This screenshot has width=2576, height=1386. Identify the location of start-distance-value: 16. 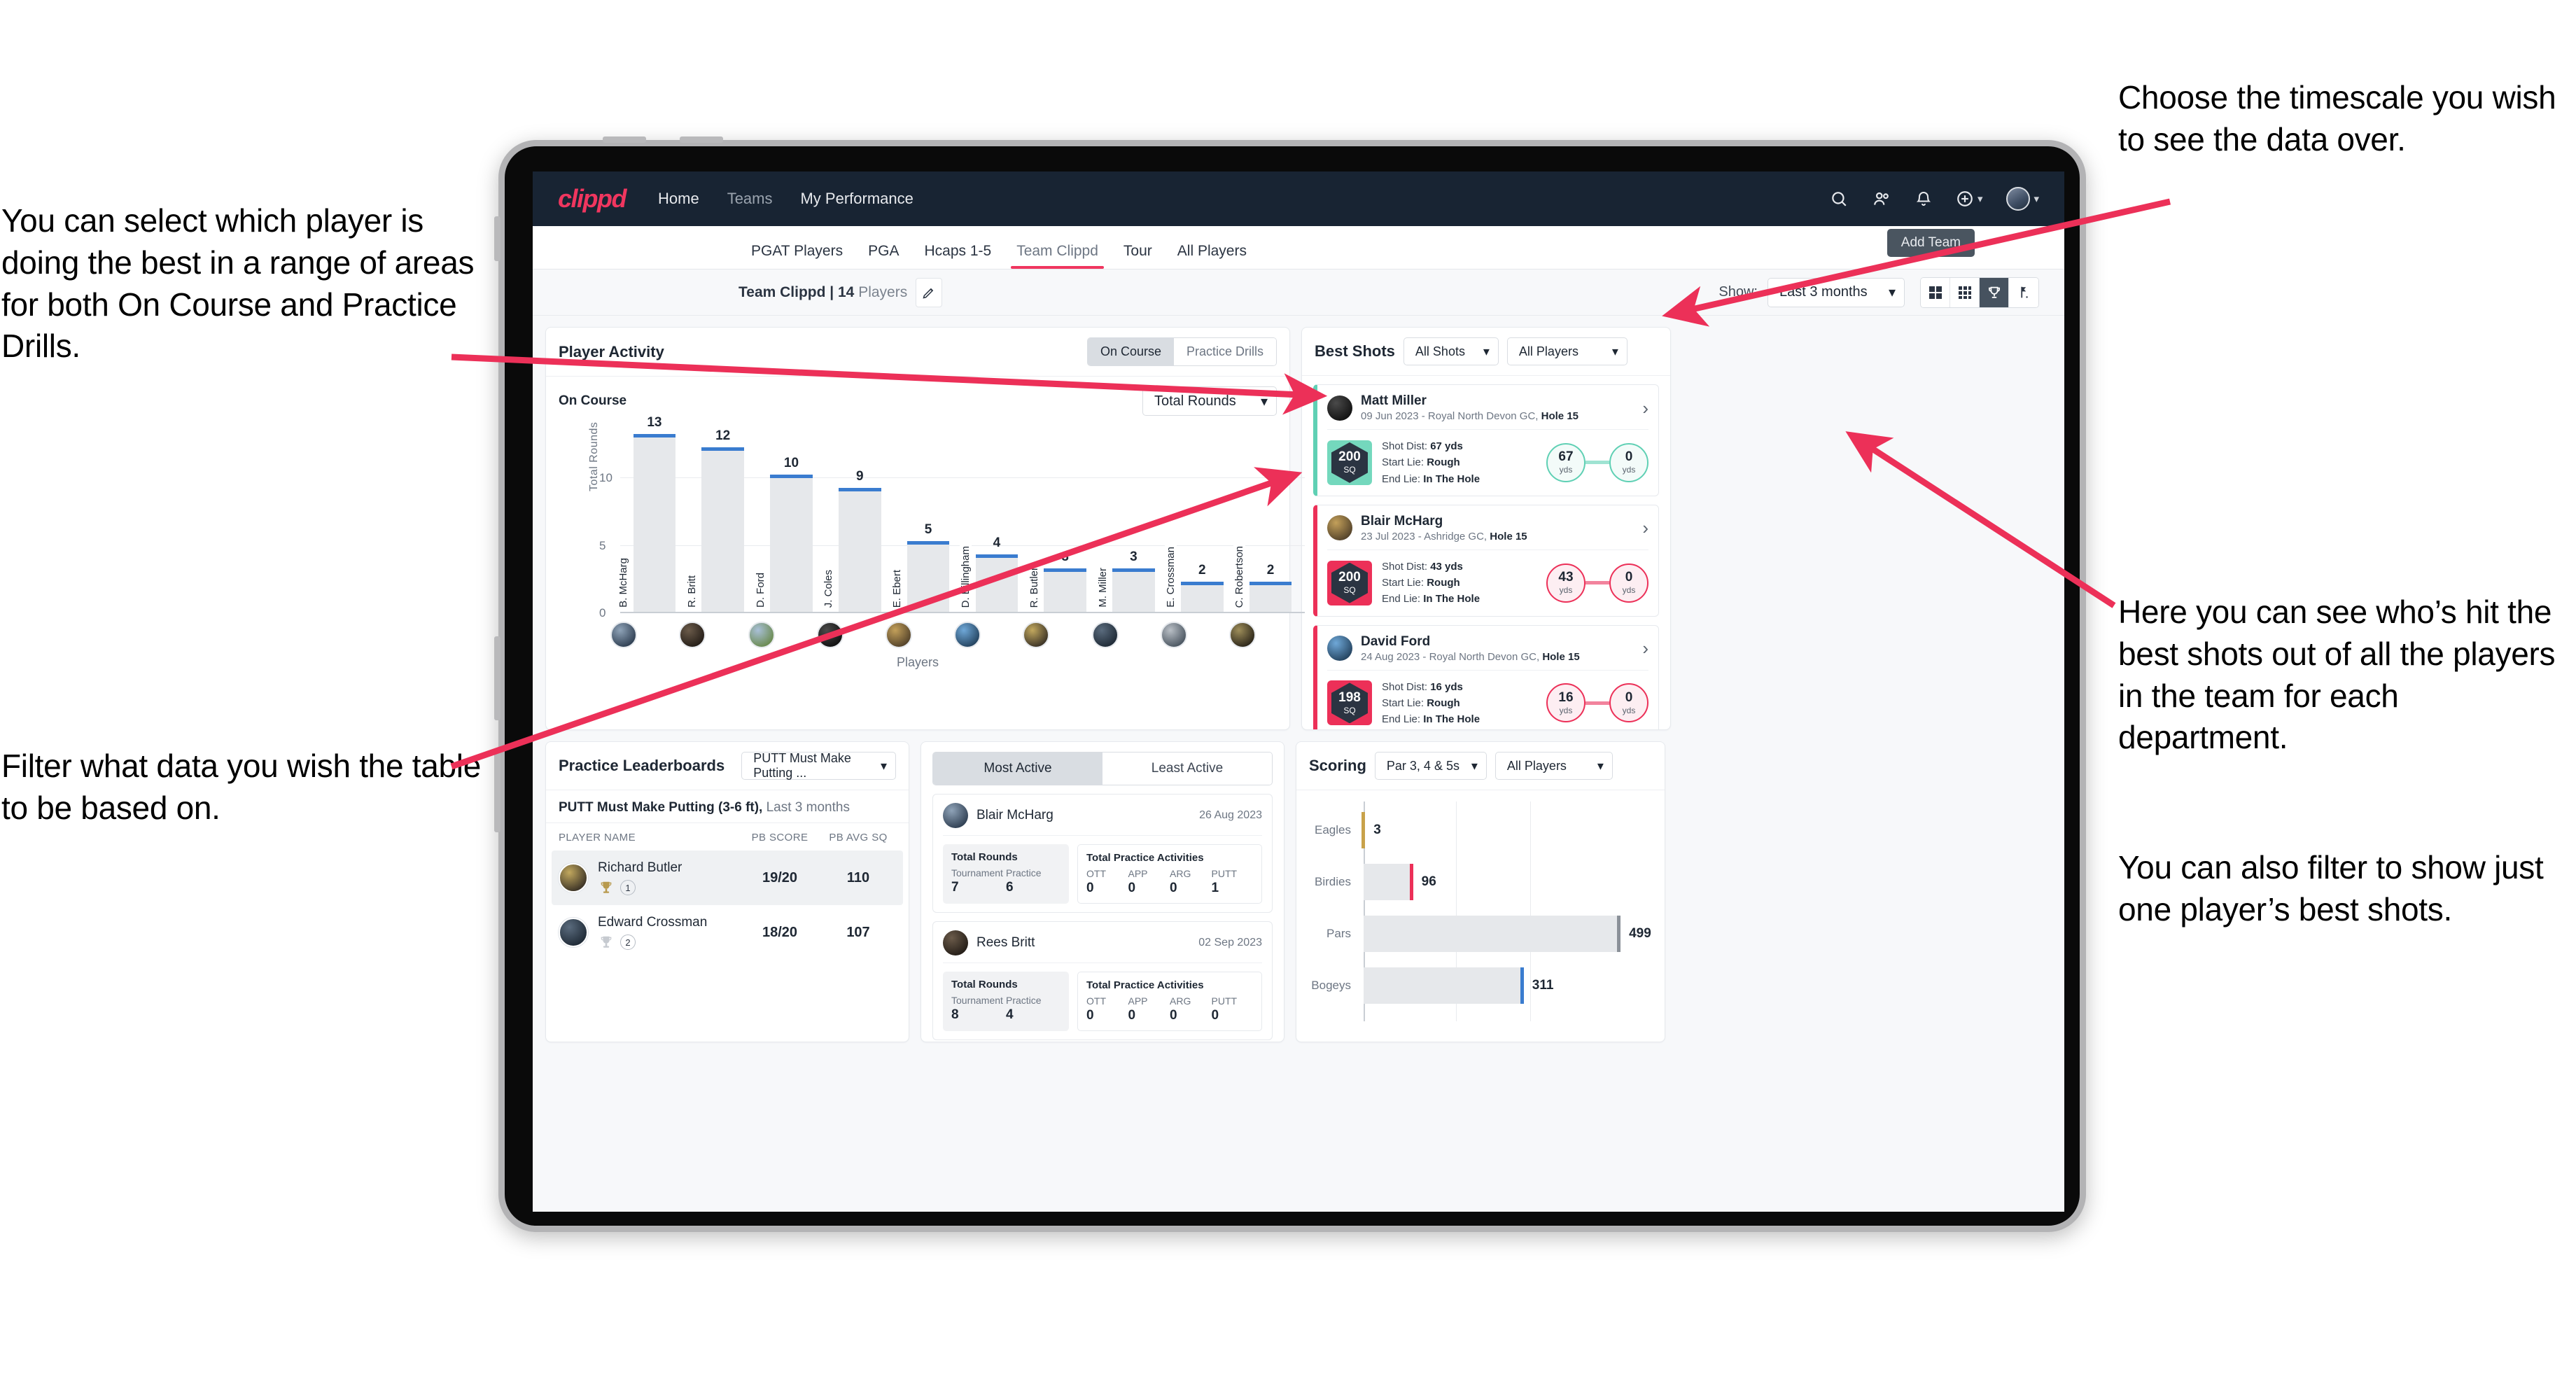
(1566, 697).